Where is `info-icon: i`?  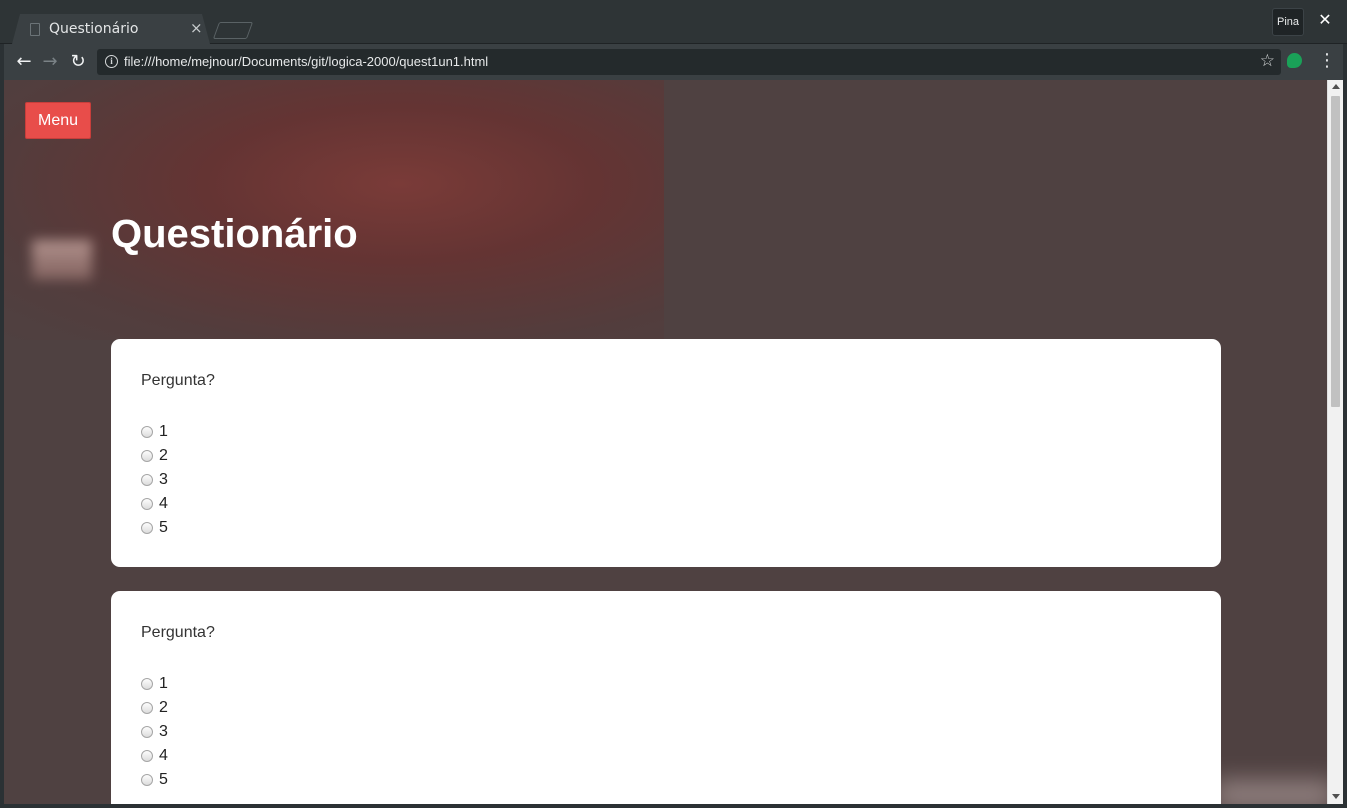 info-icon: i is located at coordinates (111, 61).